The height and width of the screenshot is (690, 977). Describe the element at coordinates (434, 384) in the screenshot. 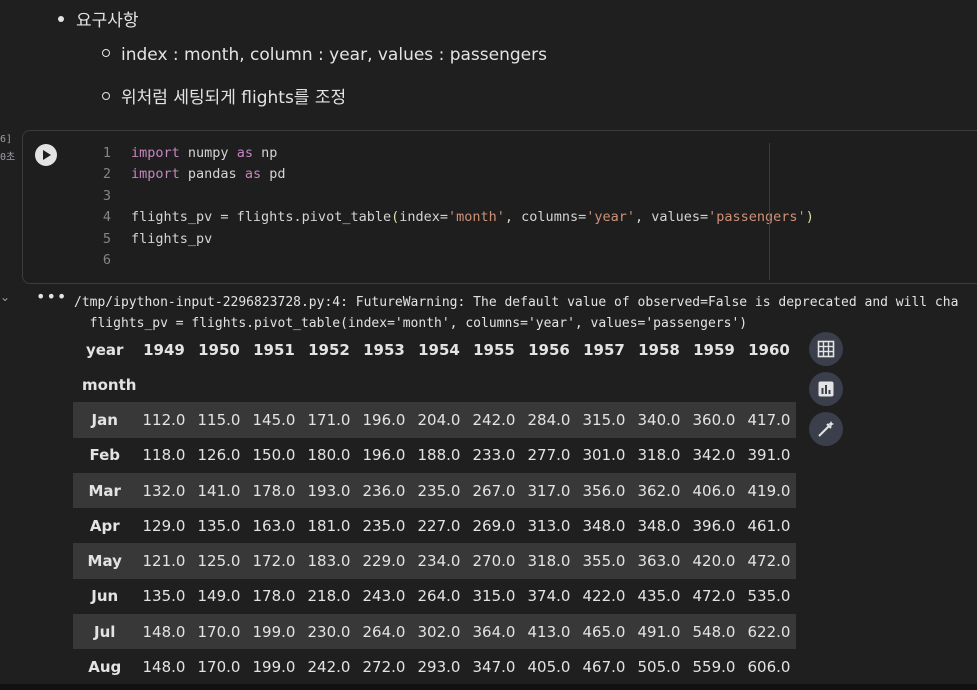

I see `index-name-row: month` at that location.